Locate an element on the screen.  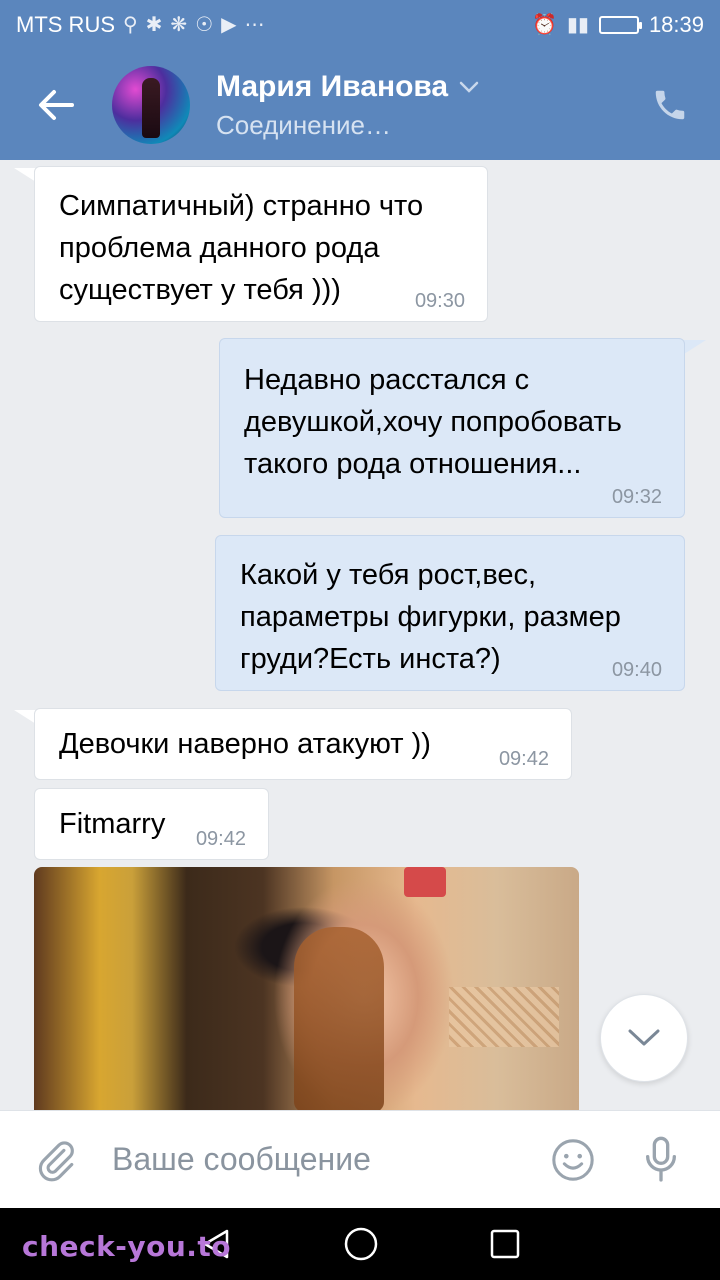
message-text-line: Девочки наверно атакуют )) is located at coordinates (245, 744).